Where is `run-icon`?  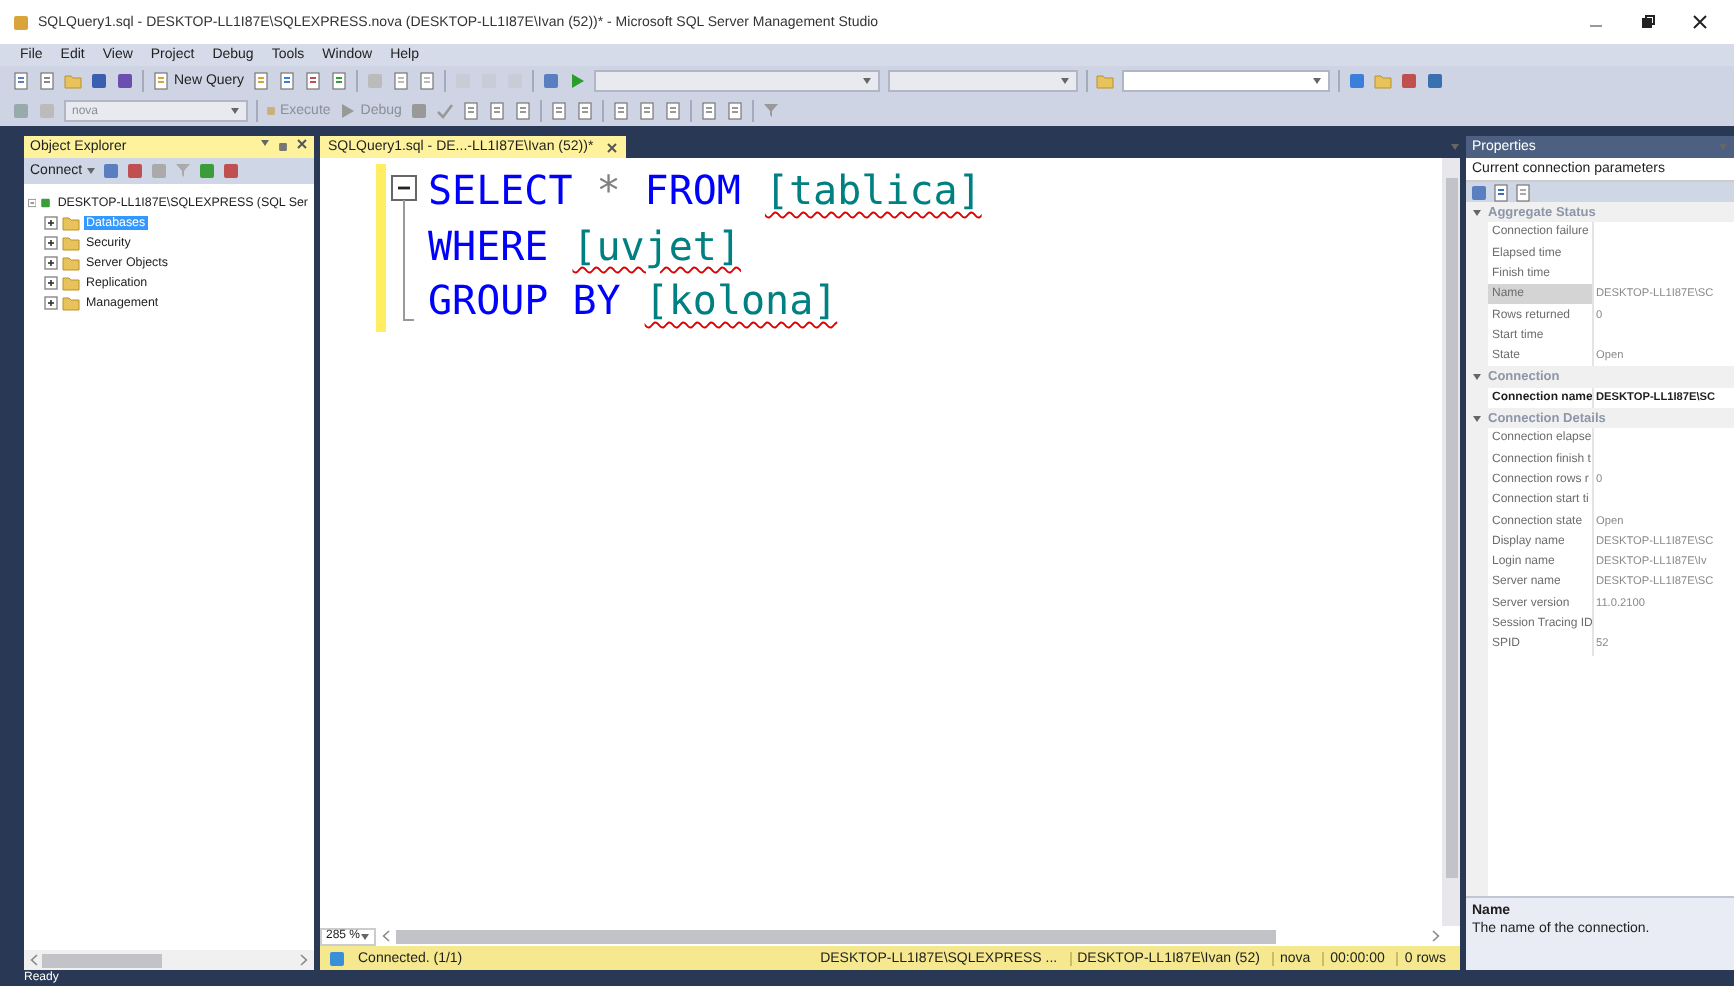 run-icon is located at coordinates (551, 81).